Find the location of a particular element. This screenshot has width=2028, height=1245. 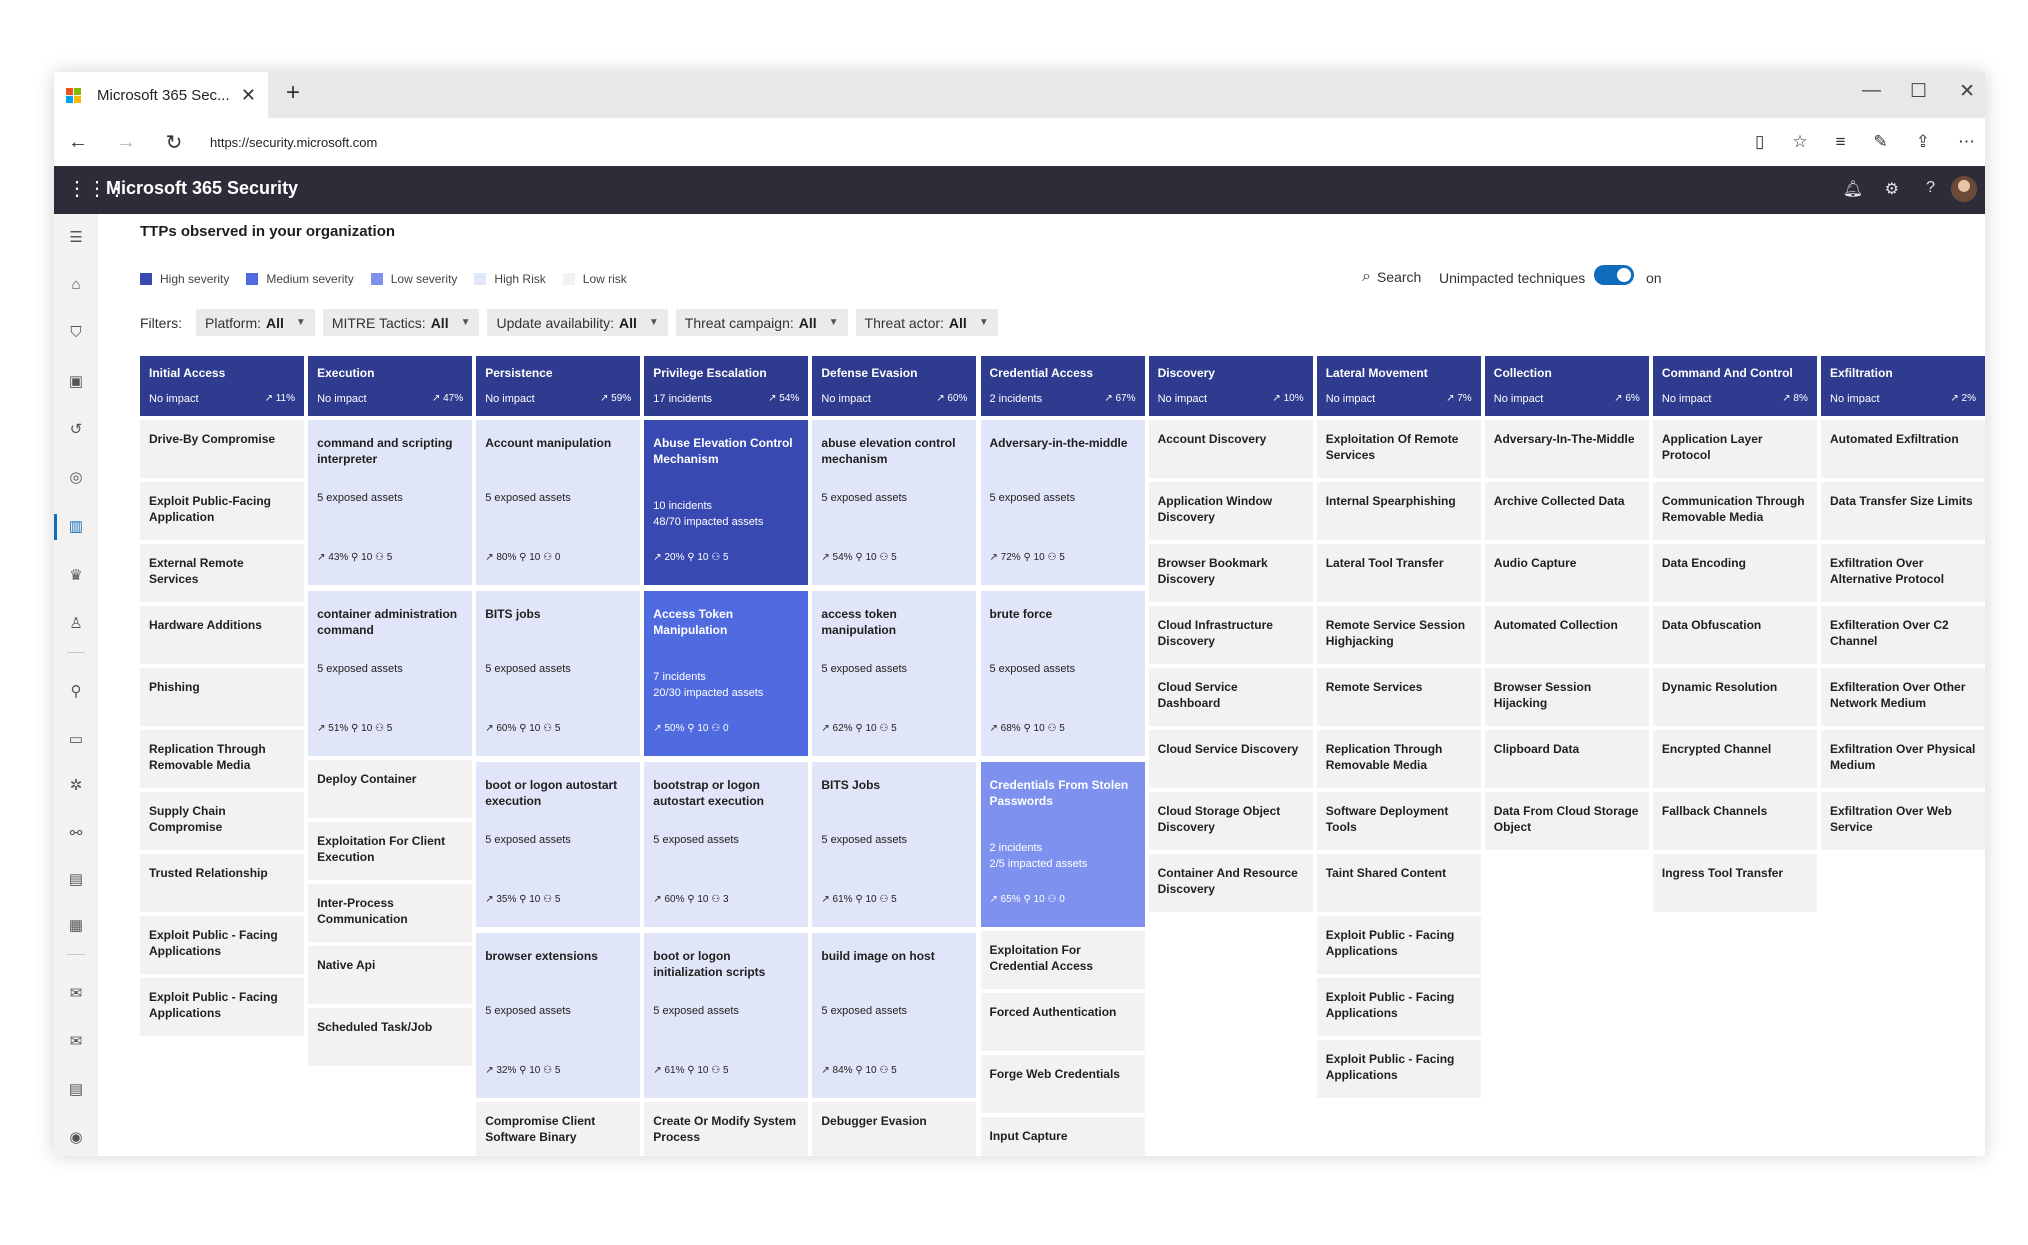

technique-item: Clipboard Data is located at coordinates (1566, 759).